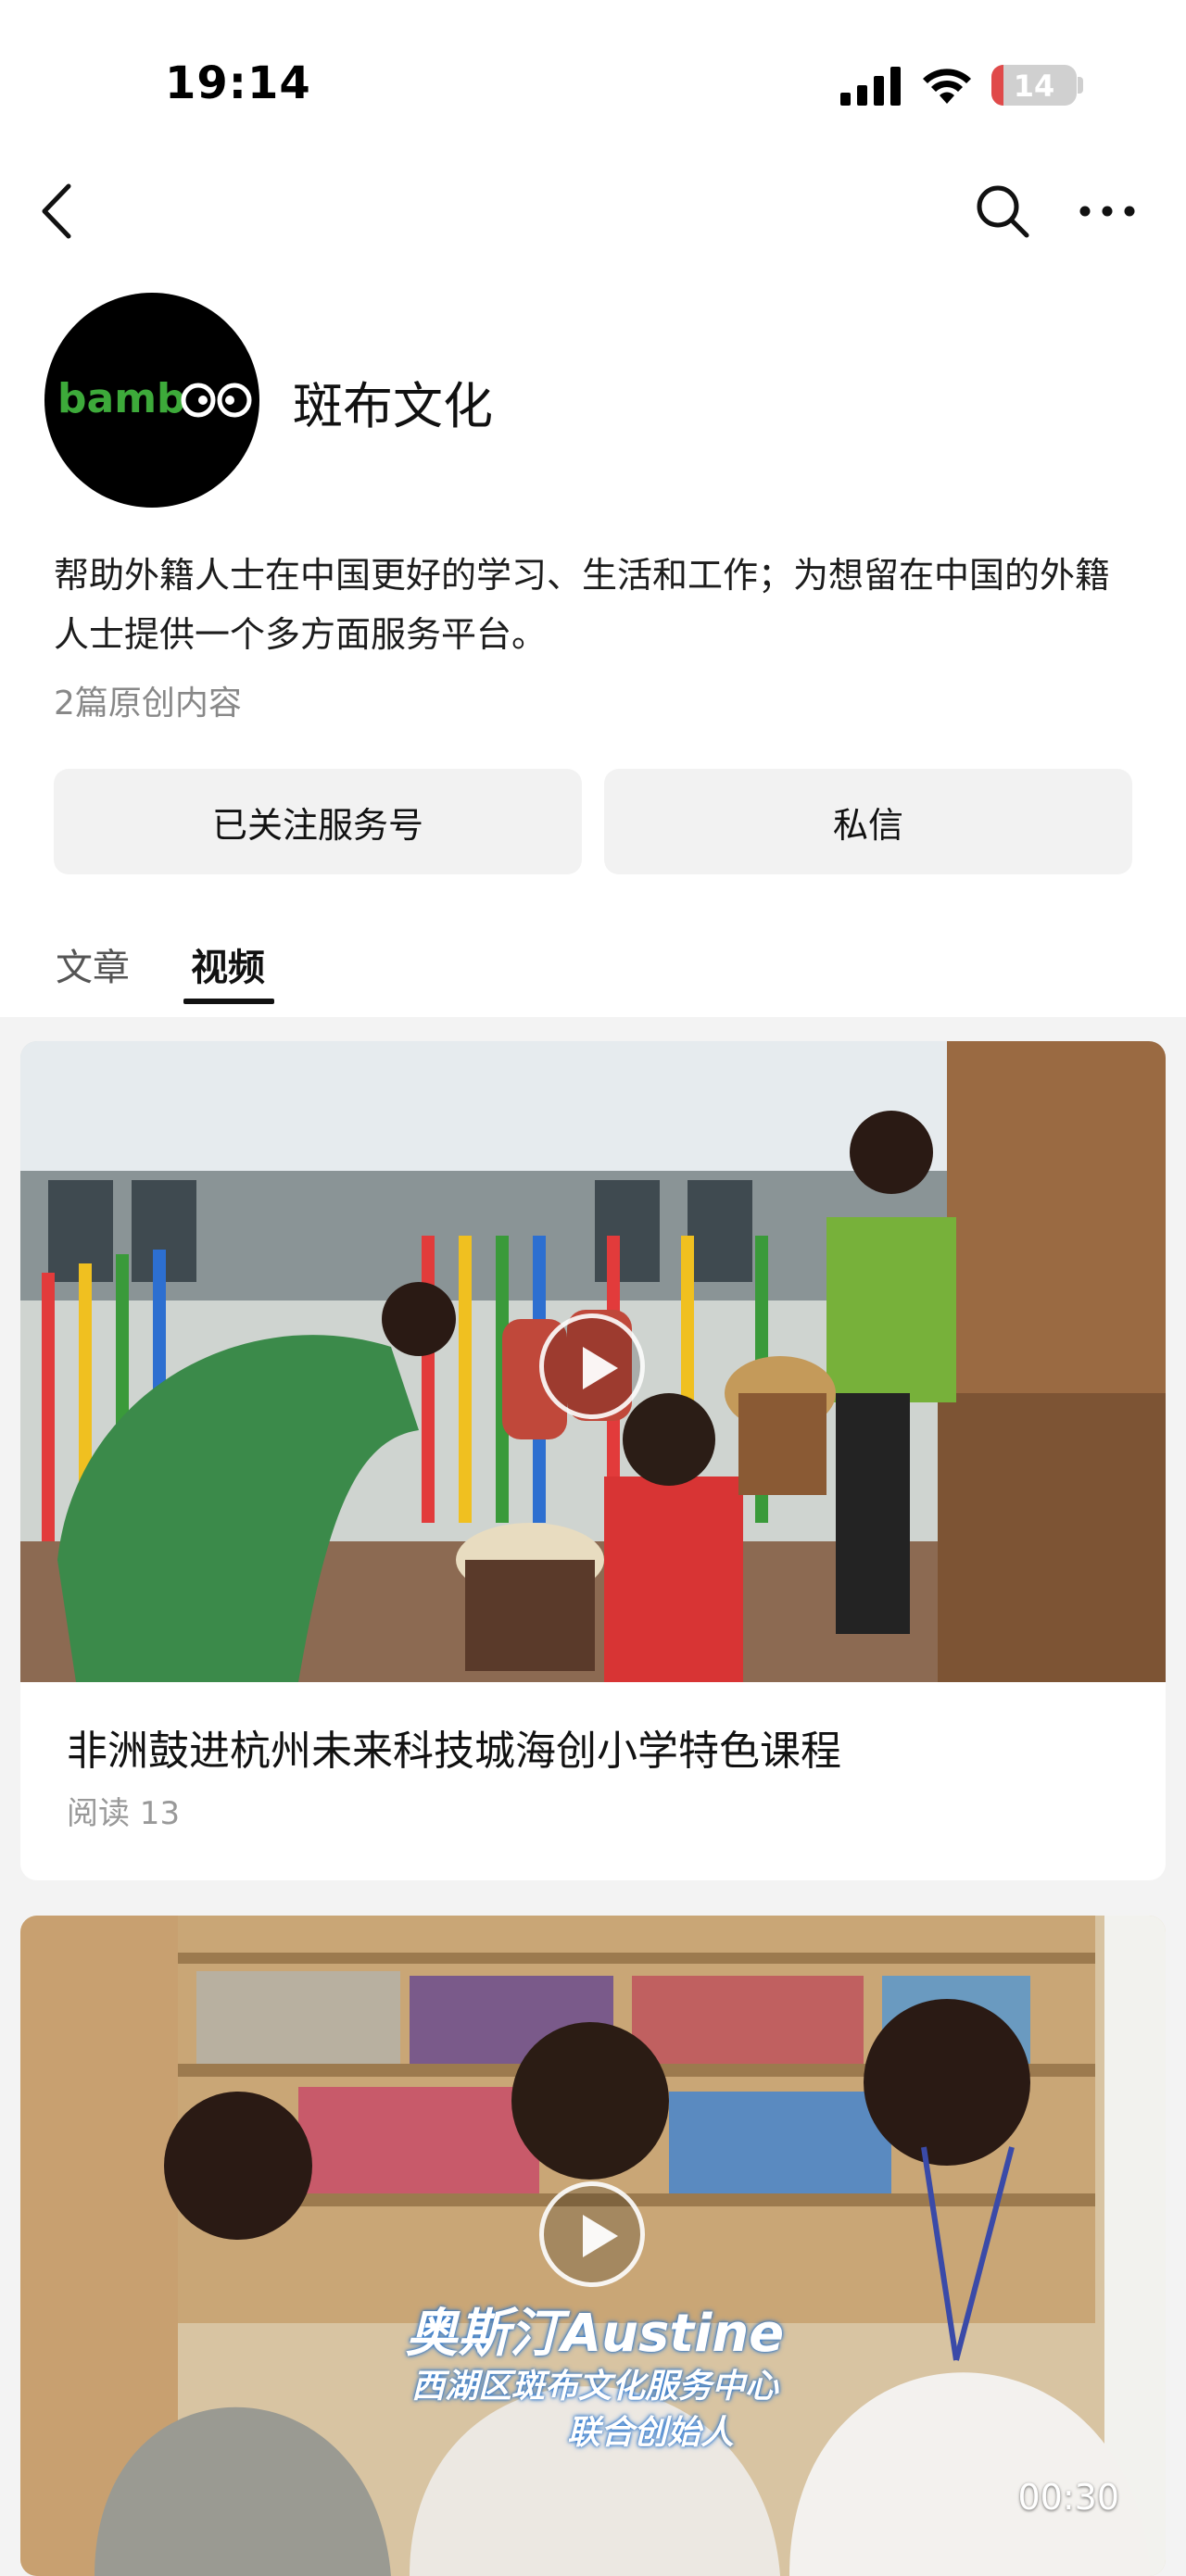 This screenshot has width=1186, height=2576. Describe the element at coordinates (228, 964) in the screenshot. I see `tab-videos: 视频` at that location.